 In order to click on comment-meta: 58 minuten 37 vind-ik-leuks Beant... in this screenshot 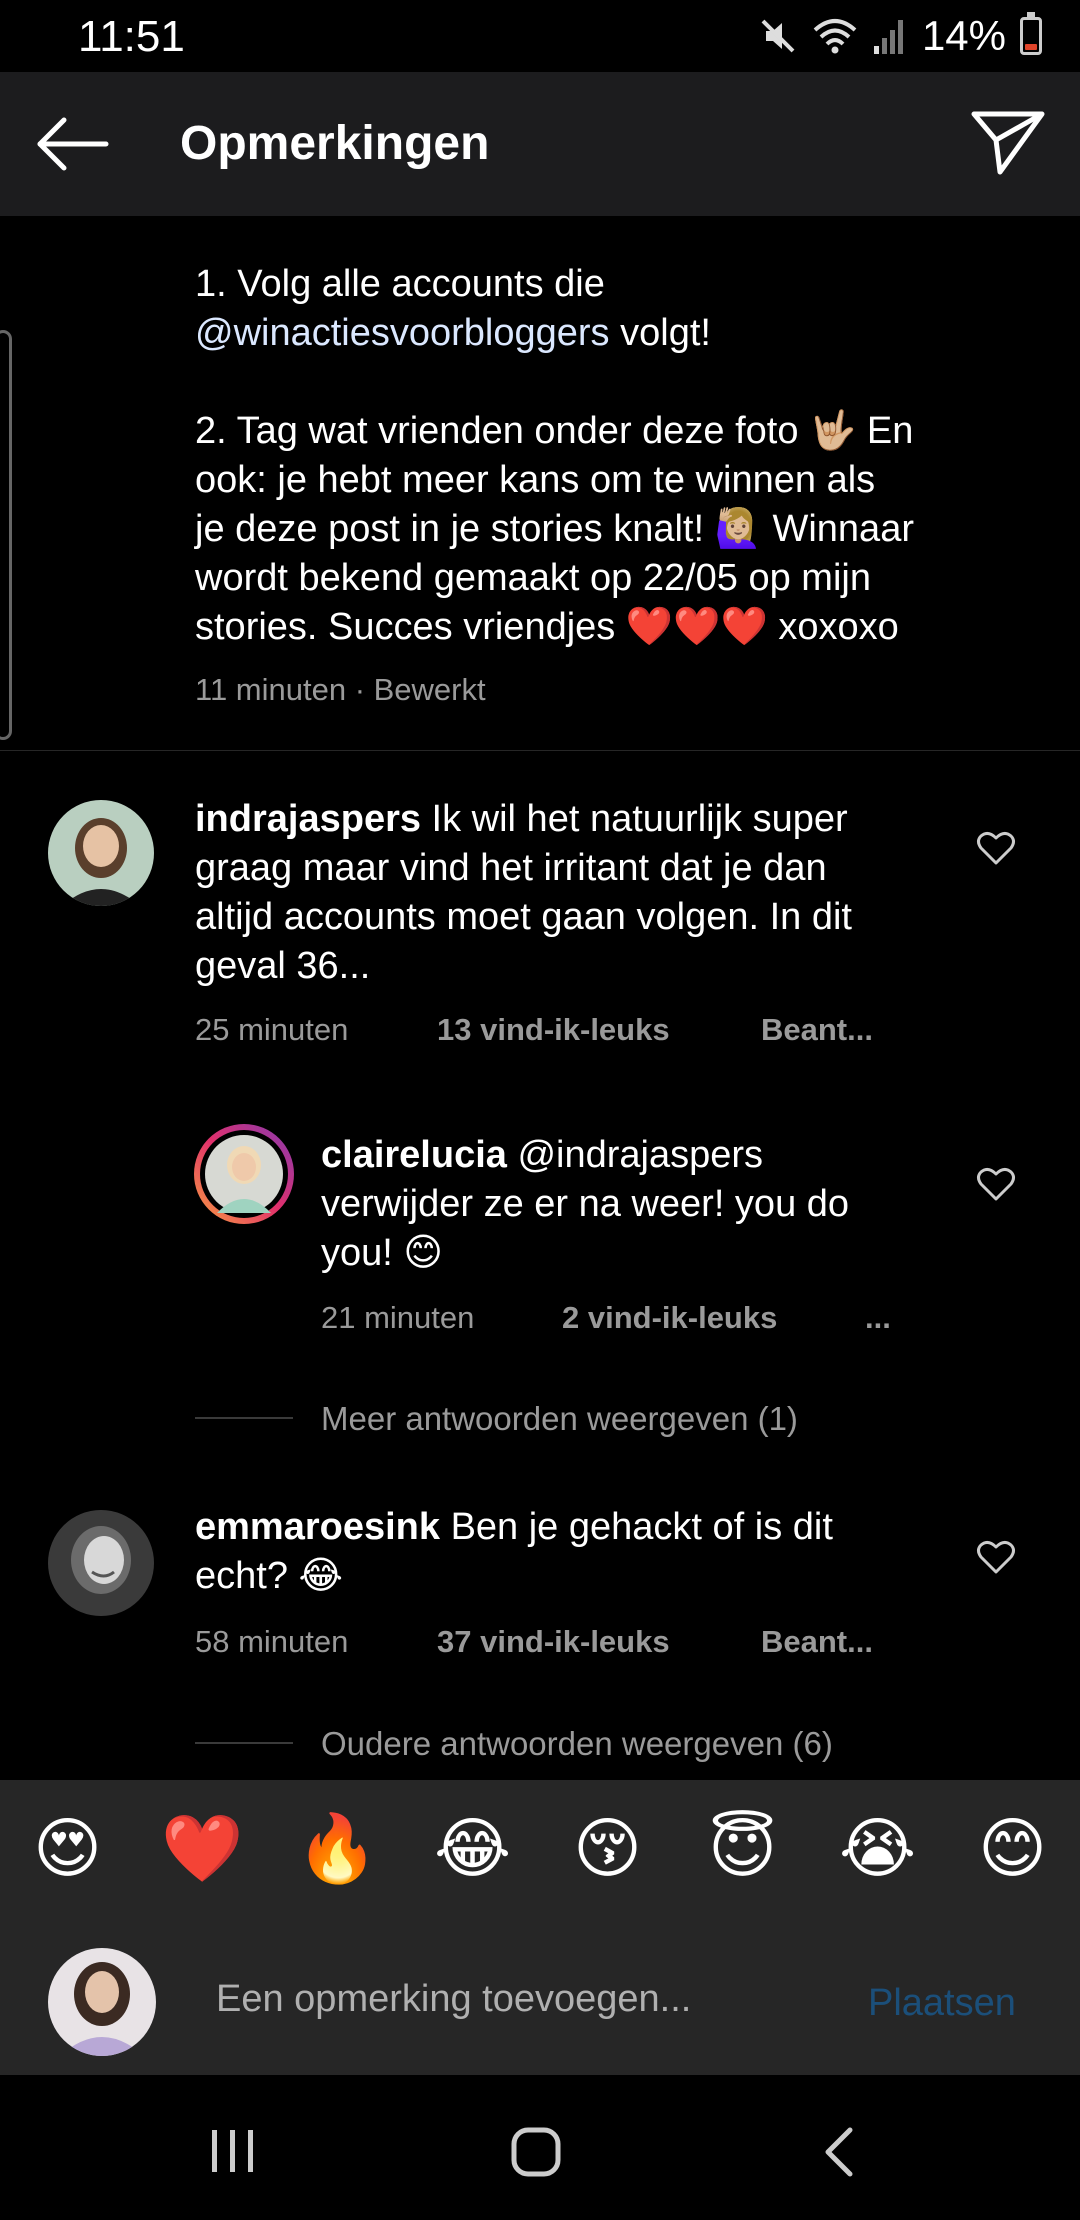, I will do `click(534, 1642)`.